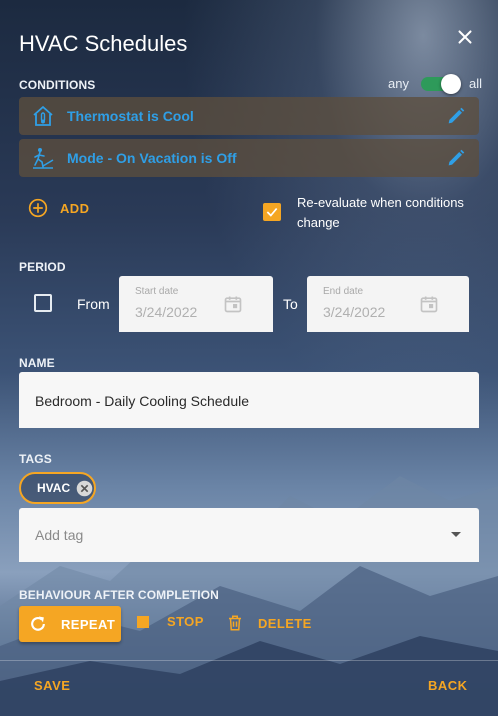 Image resolution: width=498 pixels, height=716 pixels. What do you see at coordinates (249, 116) in the screenshot?
I see `condition-item-thermostat: Thermostat is Cool` at bounding box center [249, 116].